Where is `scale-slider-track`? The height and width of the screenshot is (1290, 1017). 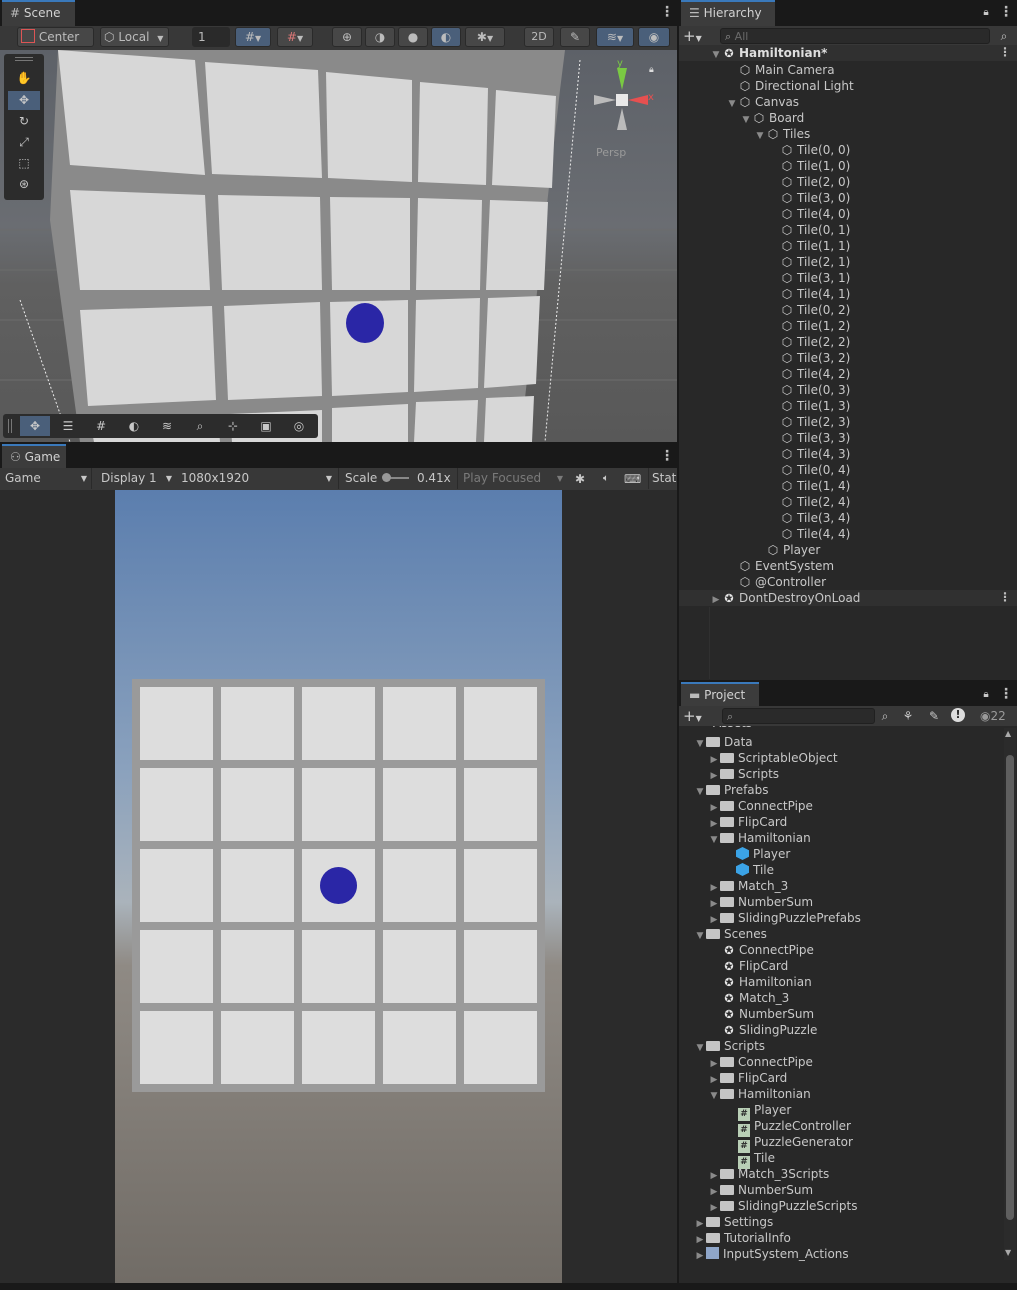 scale-slider-track is located at coordinates (396, 477).